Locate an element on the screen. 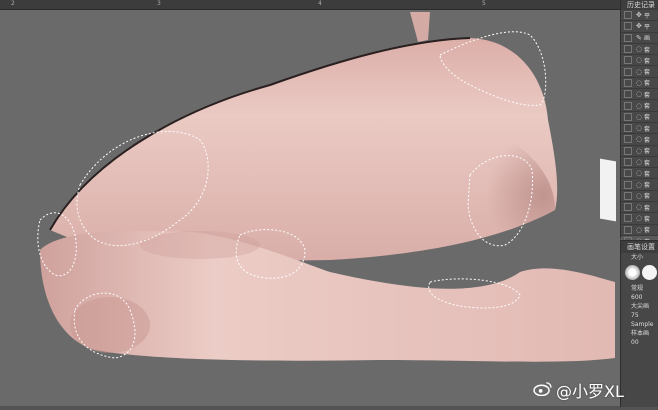  brush-preset-hard is located at coordinates (649, 272).